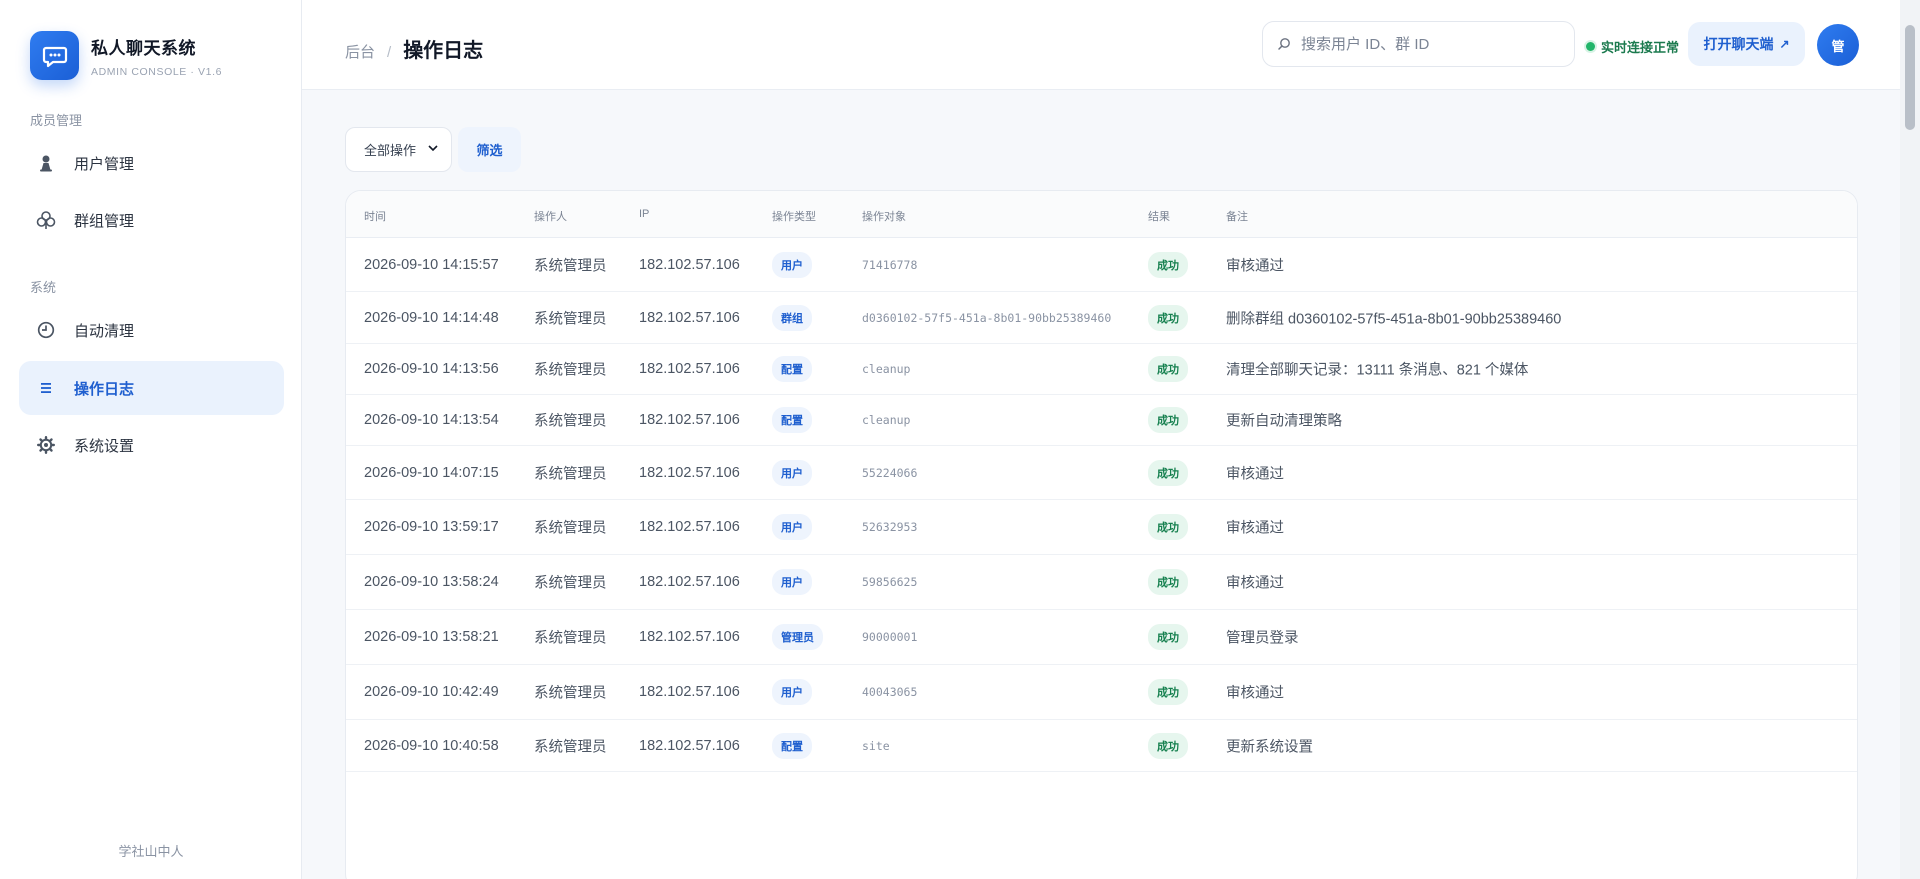 The image size is (1920, 879). Describe the element at coordinates (151, 445) in the screenshot. I see `sidebar-item-settings: 系统设置` at that location.